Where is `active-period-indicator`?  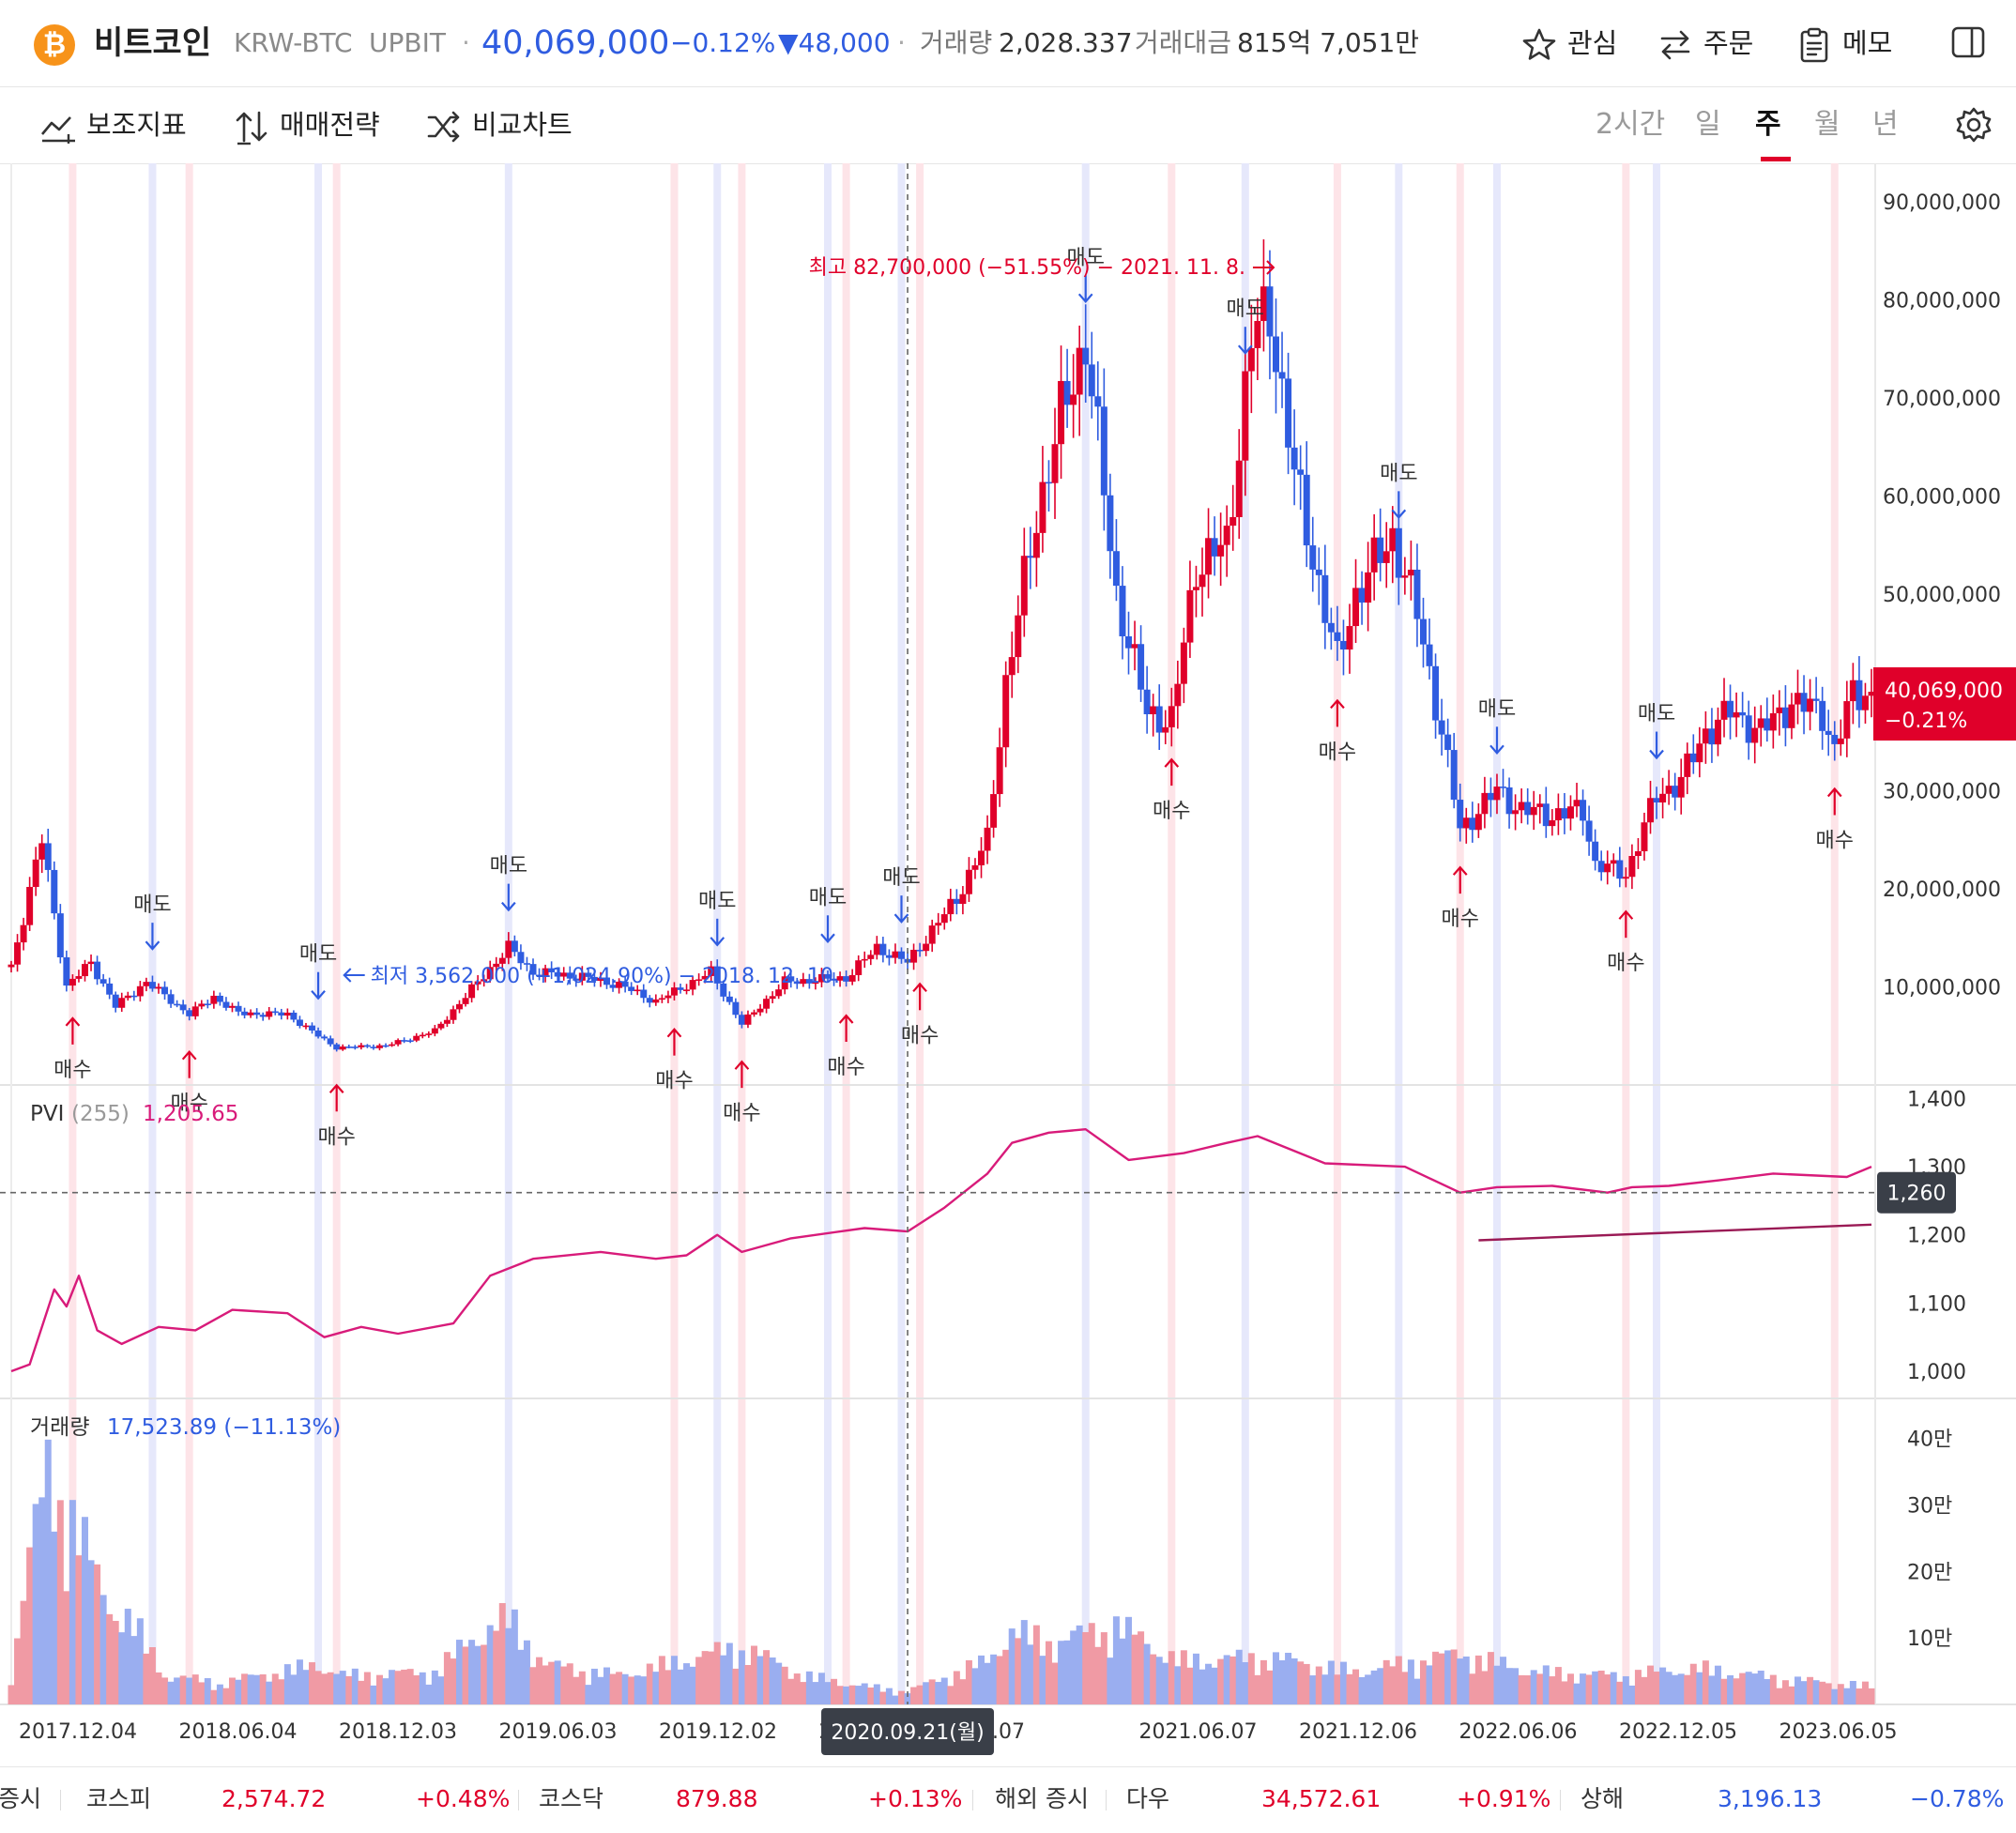
active-period-indicator is located at coordinates (1776, 159).